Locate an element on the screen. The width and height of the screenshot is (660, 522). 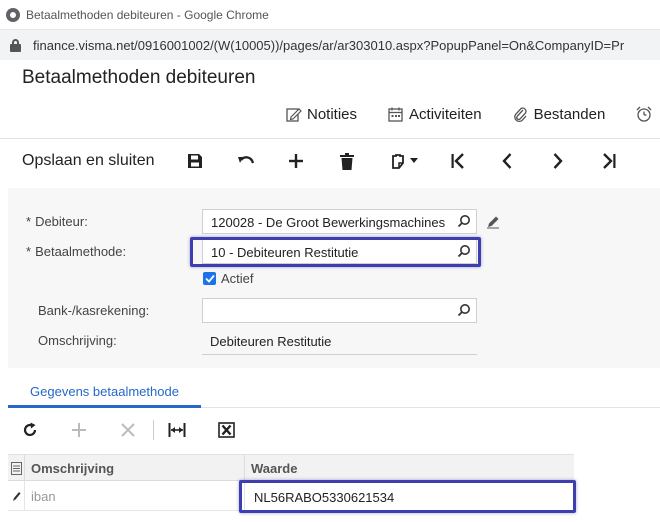
iban-highlight is located at coordinates (407, 496).